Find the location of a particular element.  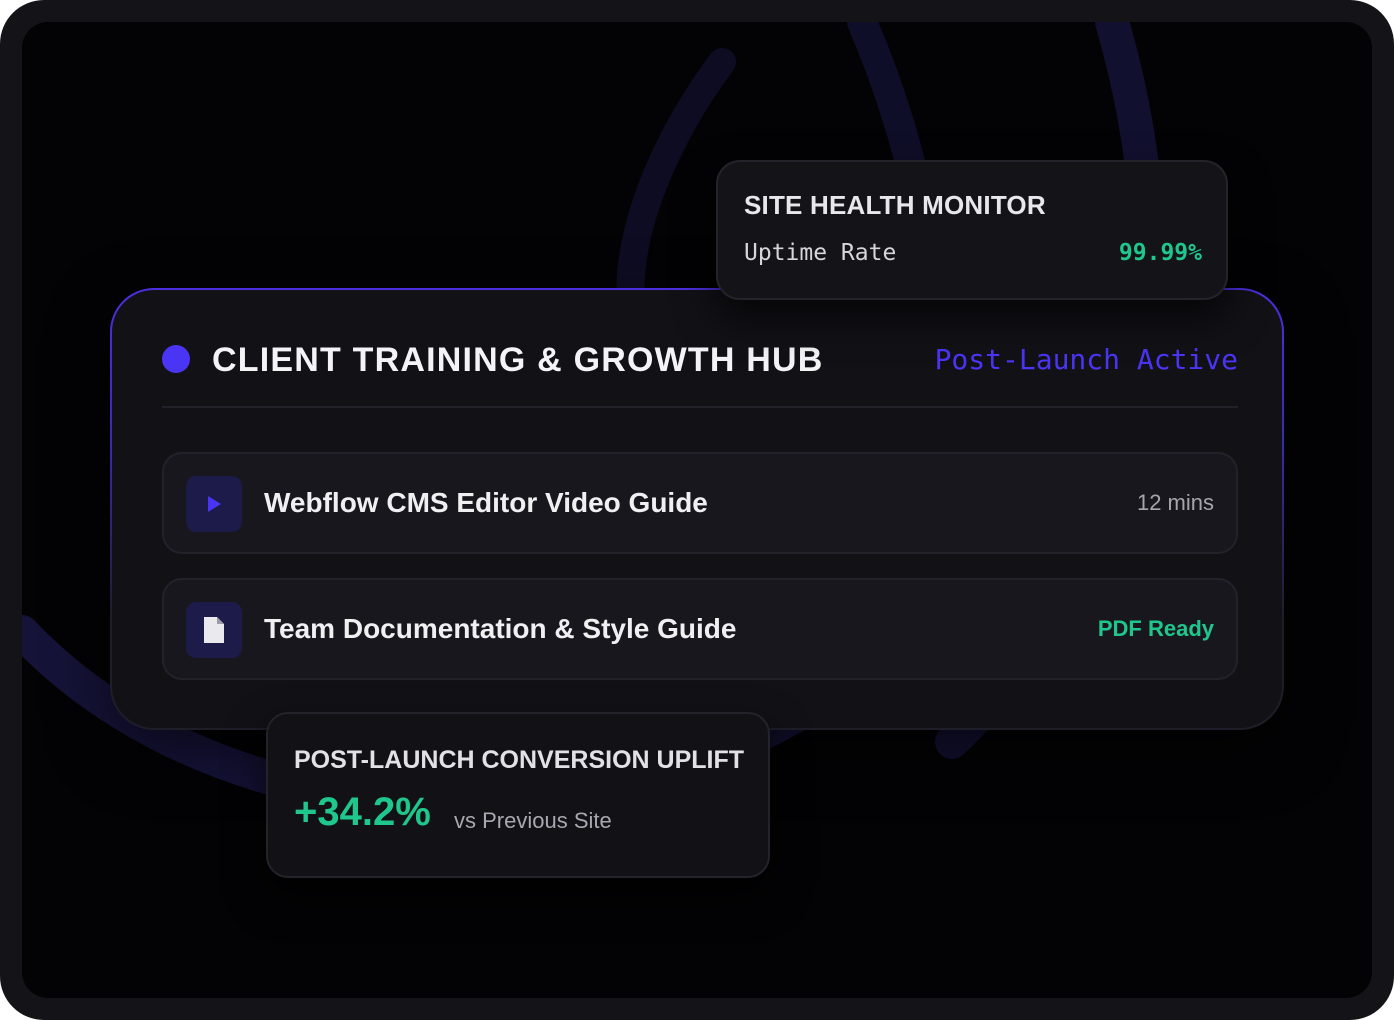

hub-title: CLIENT TRAINING & GROWTH HUB is located at coordinates (518, 360).